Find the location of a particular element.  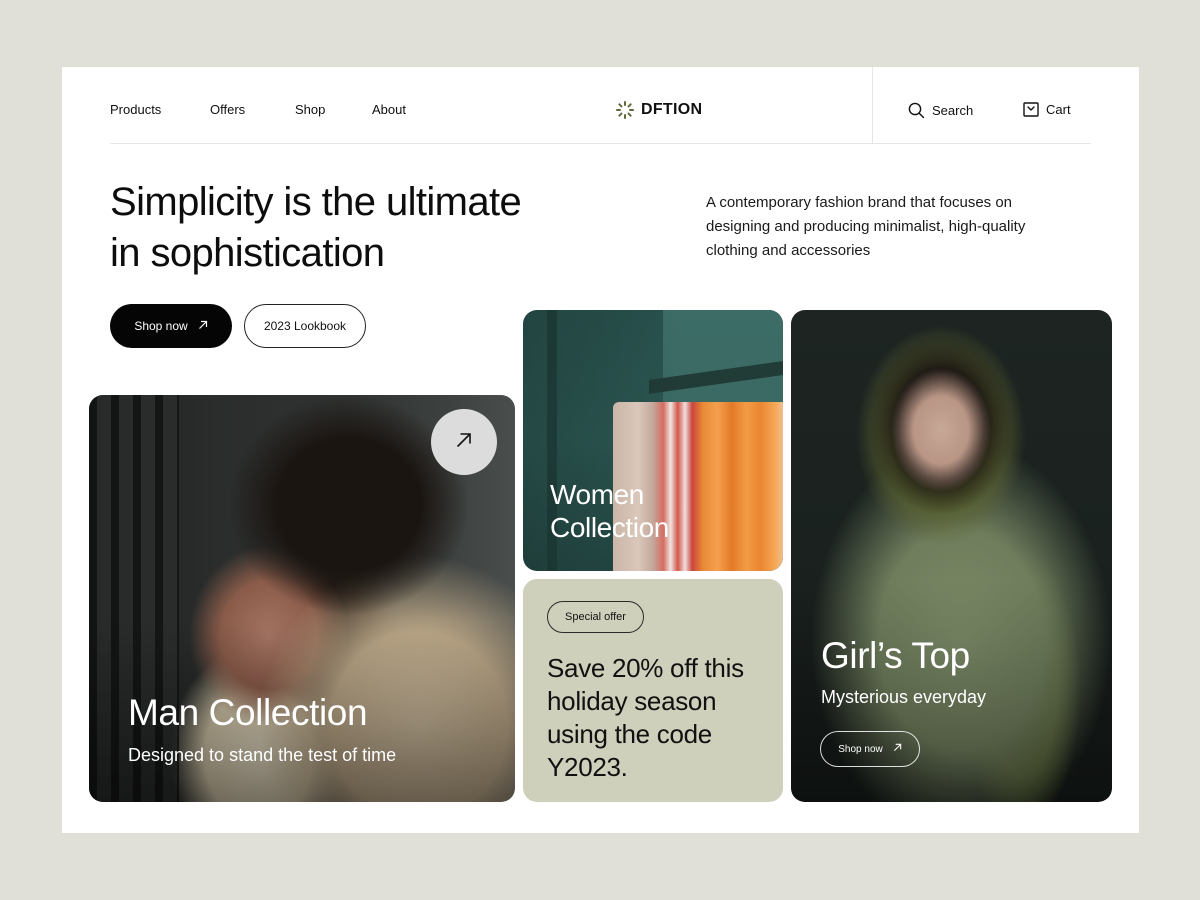

hero-title-line-1: Simplicity is the ultimate is located at coordinates (316, 202).